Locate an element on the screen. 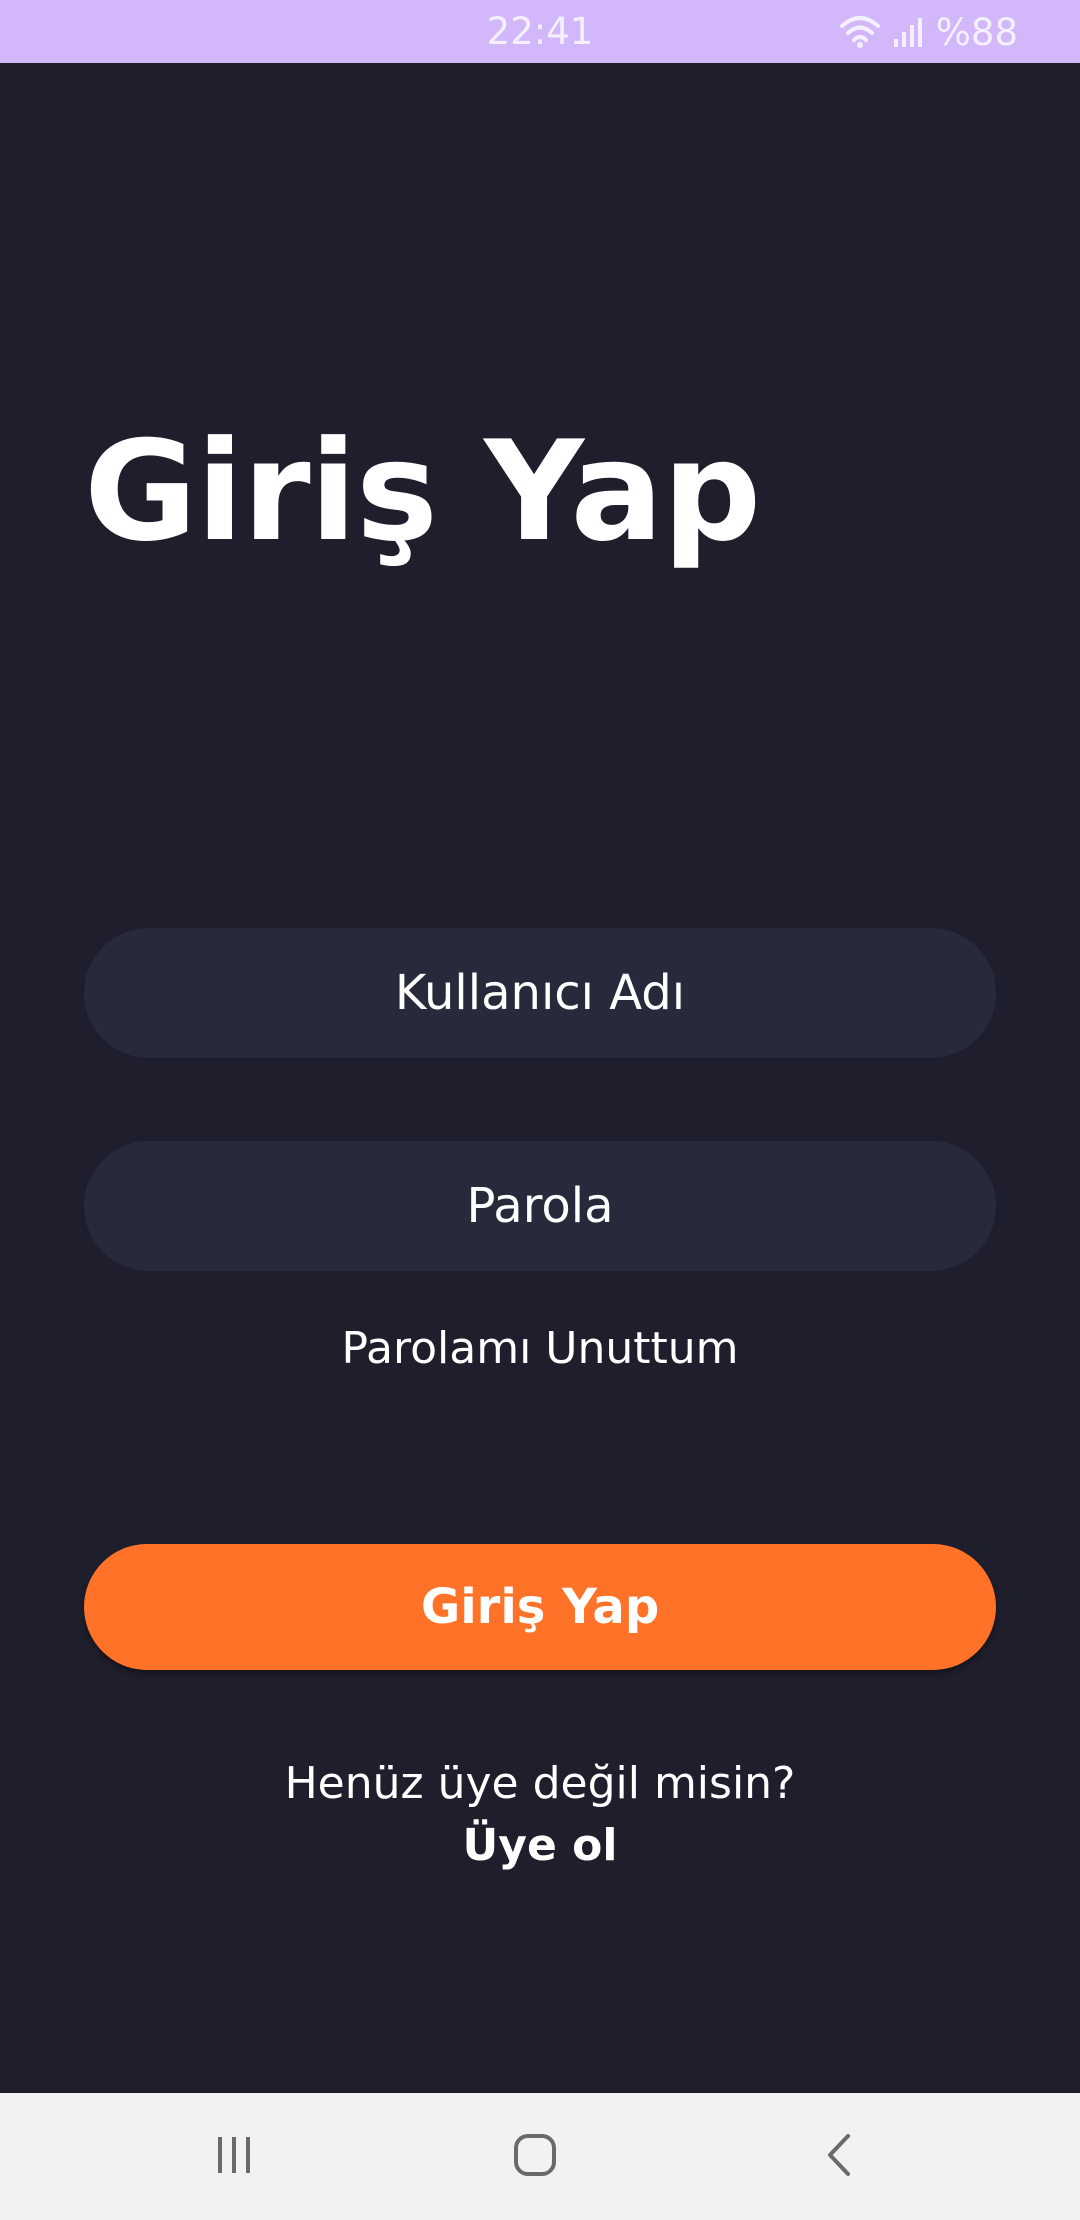 Image resolution: width=1080 pixels, height=2220 pixels. password-field is located at coordinates (540, 1206).